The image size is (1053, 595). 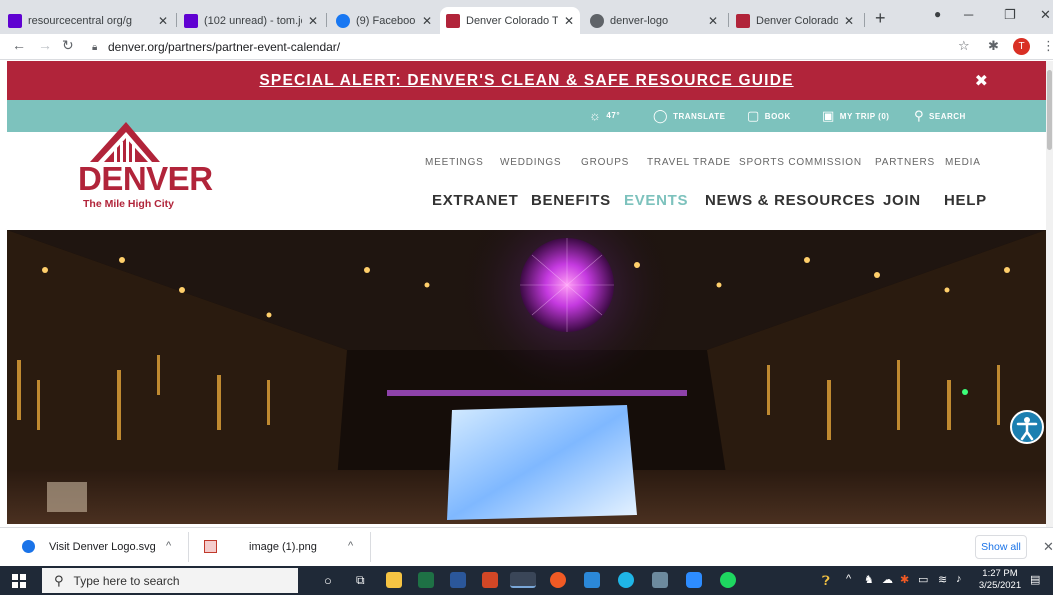 What do you see at coordinates (777, 116) in the screenshot?
I see `book-label: BOOK` at bounding box center [777, 116].